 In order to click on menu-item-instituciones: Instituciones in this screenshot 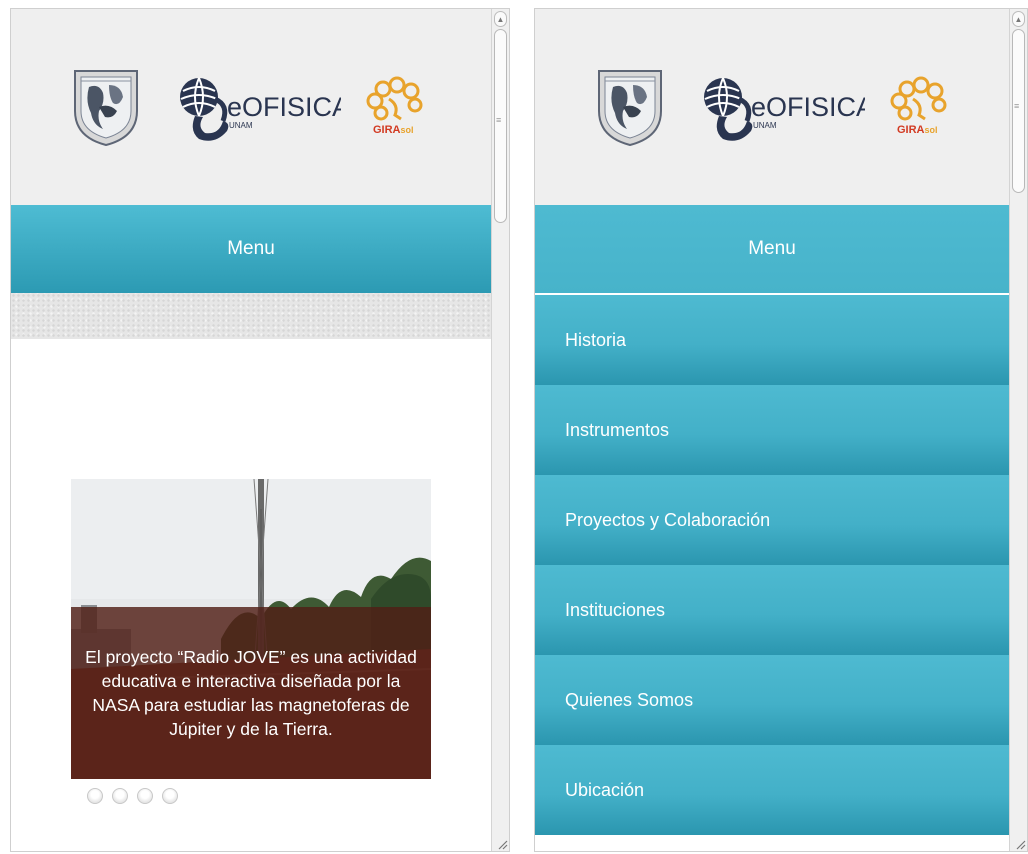, I will do `click(772, 610)`.